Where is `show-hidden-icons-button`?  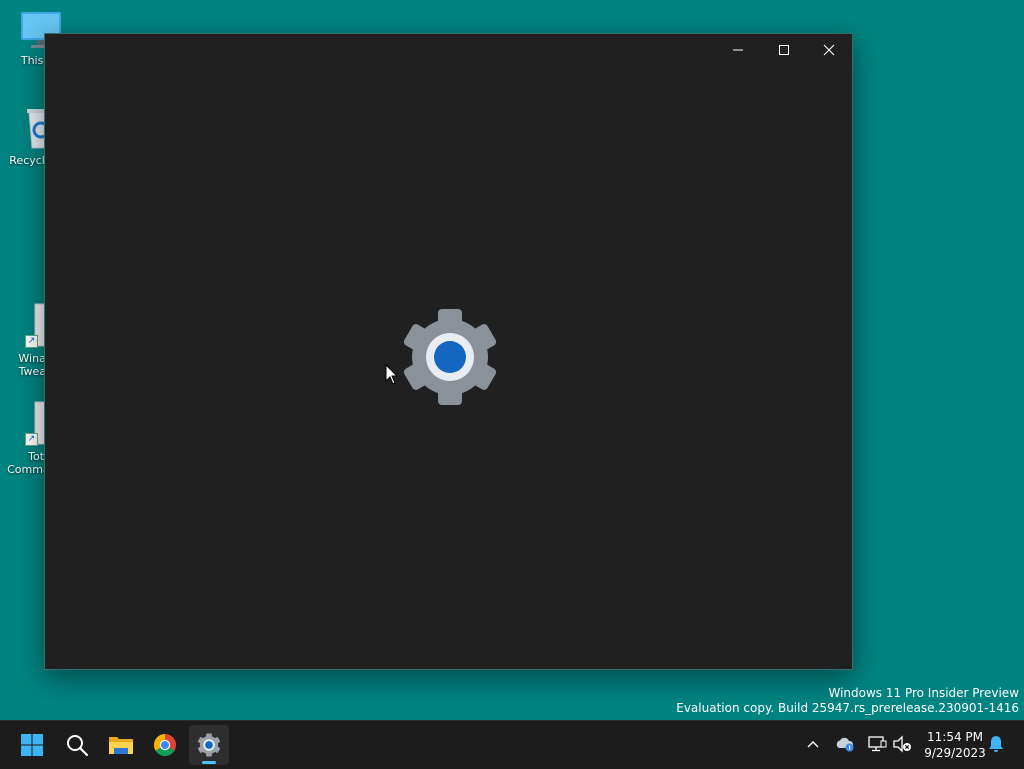 show-hidden-icons-button is located at coordinates (813, 744).